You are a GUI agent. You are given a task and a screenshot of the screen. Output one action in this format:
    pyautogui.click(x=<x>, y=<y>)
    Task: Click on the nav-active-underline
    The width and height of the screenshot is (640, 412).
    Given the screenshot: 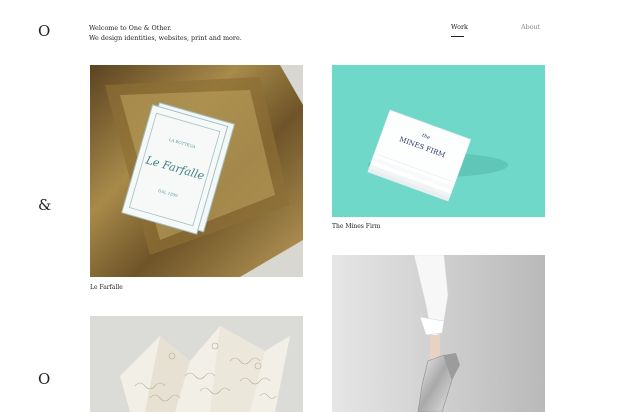 What is the action you would take?
    pyautogui.click(x=457, y=36)
    